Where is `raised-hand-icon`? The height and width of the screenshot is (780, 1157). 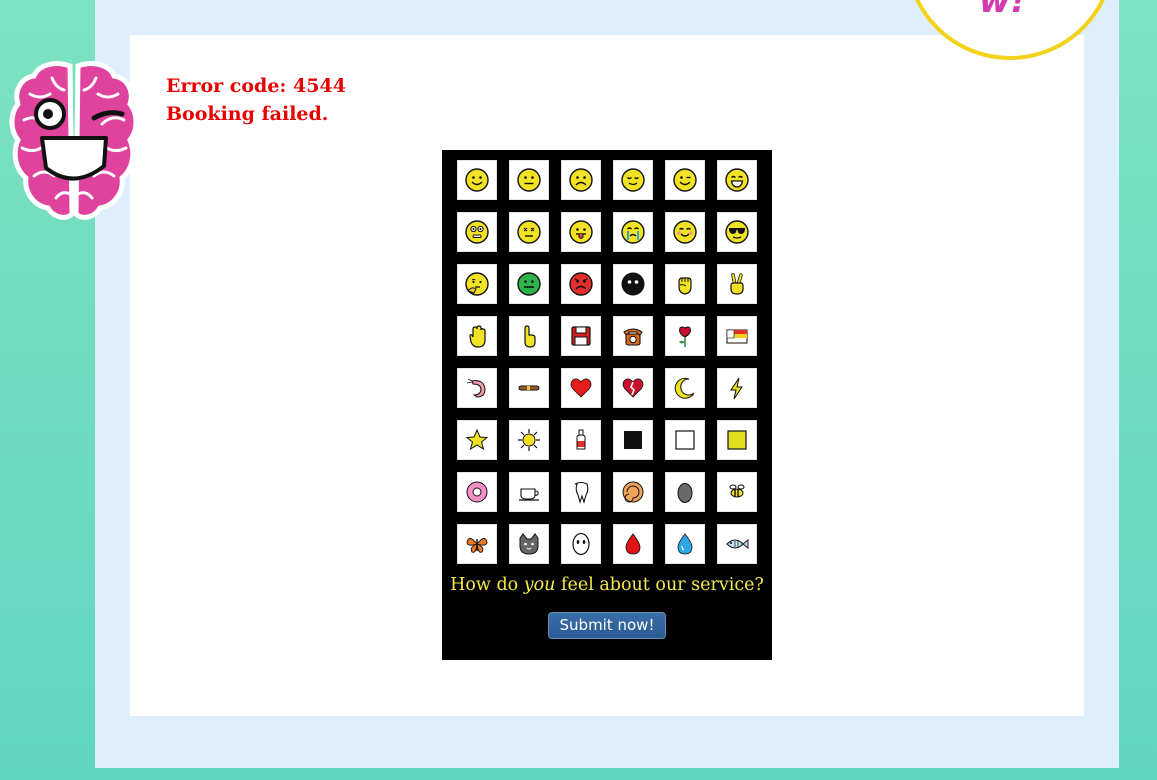 raised-hand-icon is located at coordinates (477, 336).